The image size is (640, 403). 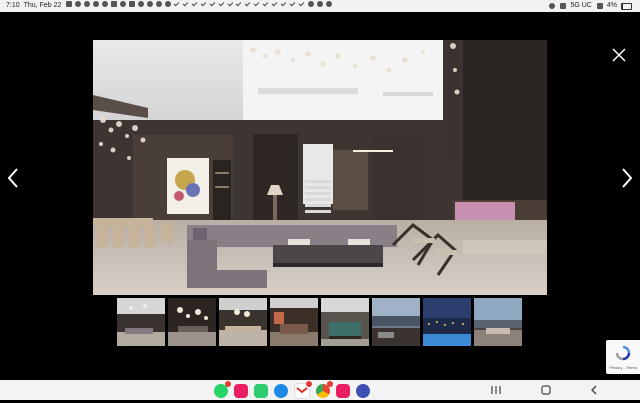 I want to click on thumbnail-chandelier-hall, so click(x=192, y=322).